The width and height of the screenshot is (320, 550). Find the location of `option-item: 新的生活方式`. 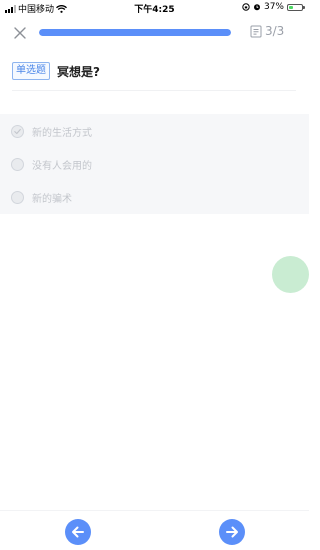

option-item: 新的生活方式 is located at coordinates (51, 131).